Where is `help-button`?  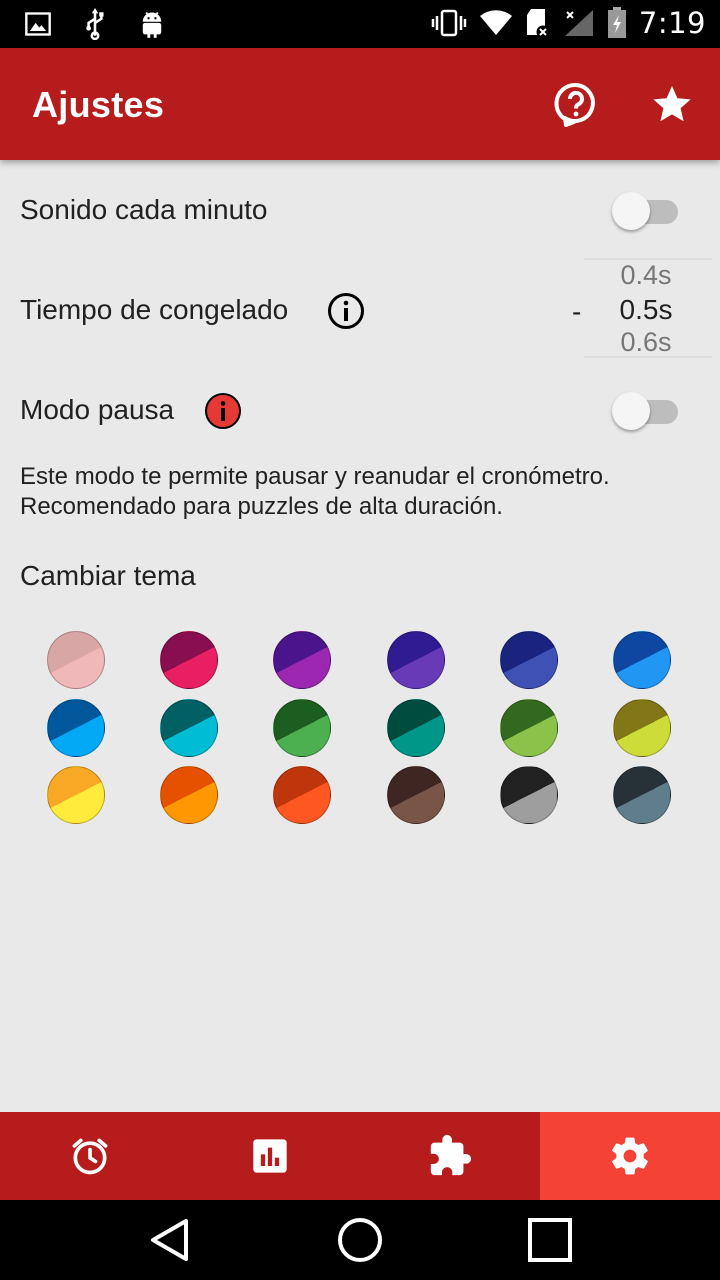
help-button is located at coordinates (576, 104).